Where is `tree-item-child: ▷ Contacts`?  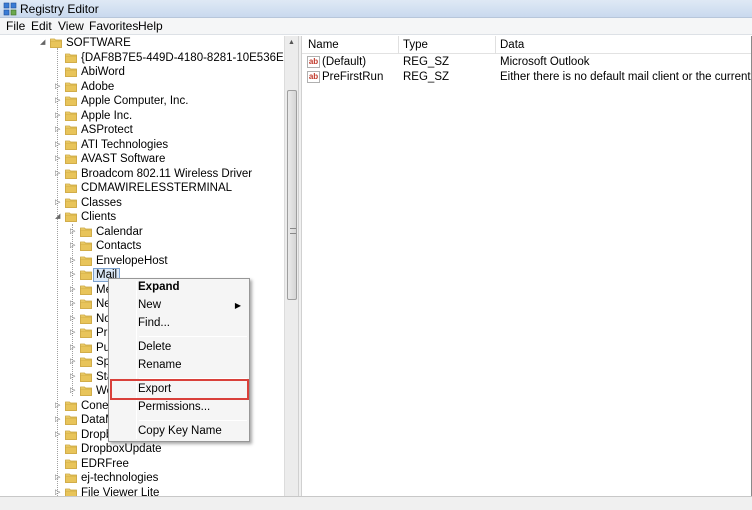
tree-item-child: ▷ Contacts is located at coordinates (142, 246).